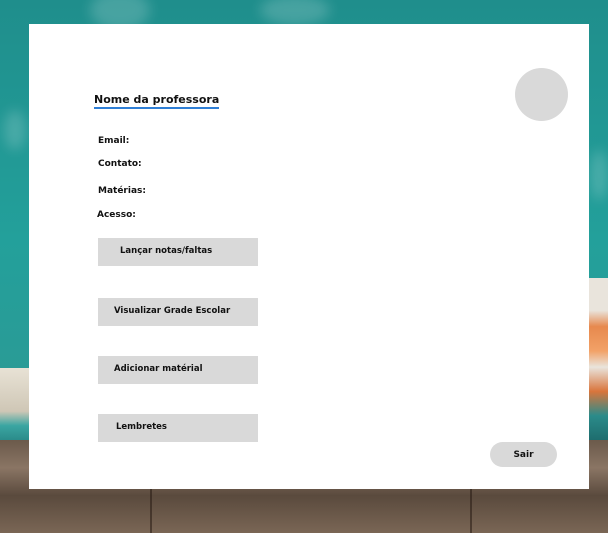 The height and width of the screenshot is (533, 608). What do you see at coordinates (541, 94) in the screenshot?
I see `avatar` at bounding box center [541, 94].